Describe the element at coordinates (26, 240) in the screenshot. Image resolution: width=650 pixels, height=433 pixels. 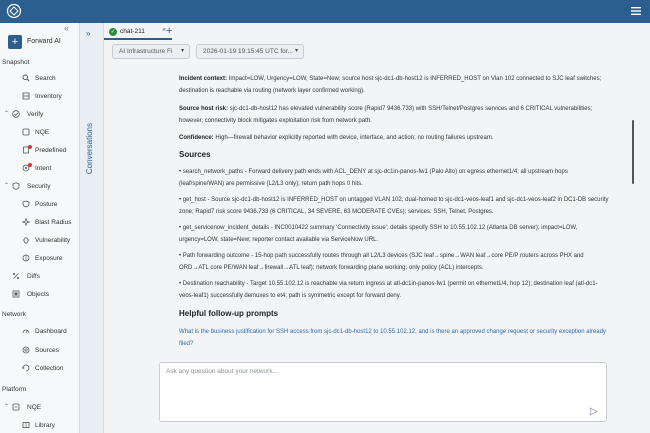
I see `bug-icon` at that location.